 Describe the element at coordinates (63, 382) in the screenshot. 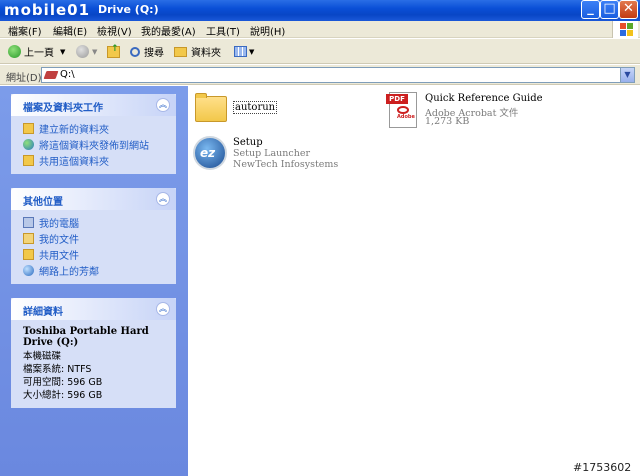

I see `drive-free-space: 可用空間: 596 GB` at that location.